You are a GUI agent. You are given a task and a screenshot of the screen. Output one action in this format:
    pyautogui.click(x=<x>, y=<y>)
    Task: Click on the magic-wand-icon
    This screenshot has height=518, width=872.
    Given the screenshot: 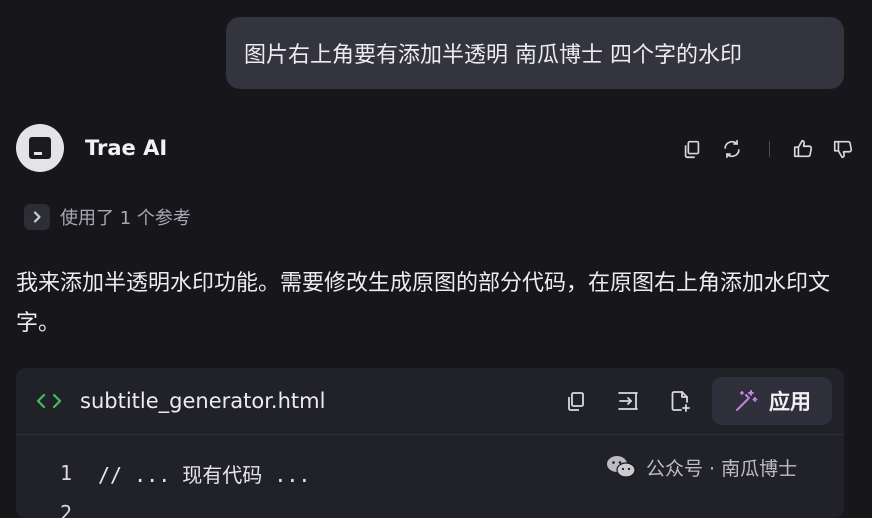 What is the action you would take?
    pyautogui.click(x=747, y=400)
    